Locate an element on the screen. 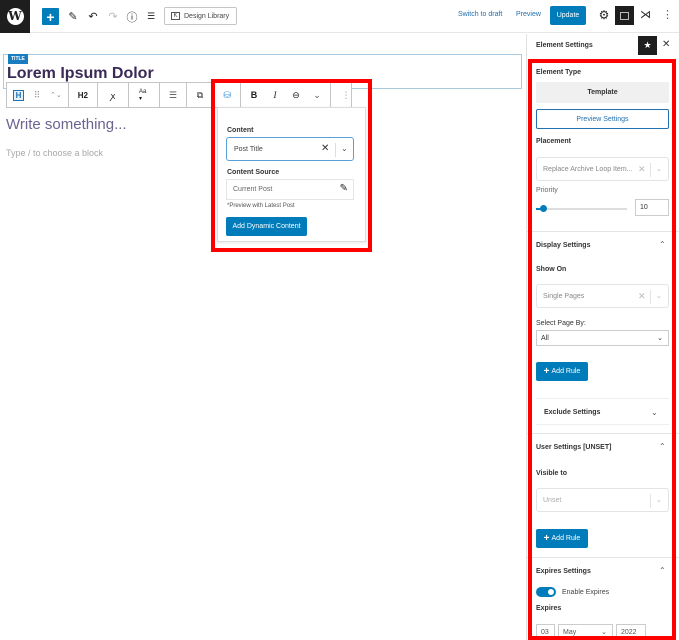  heading-block-icon: H is located at coordinates (18, 95).